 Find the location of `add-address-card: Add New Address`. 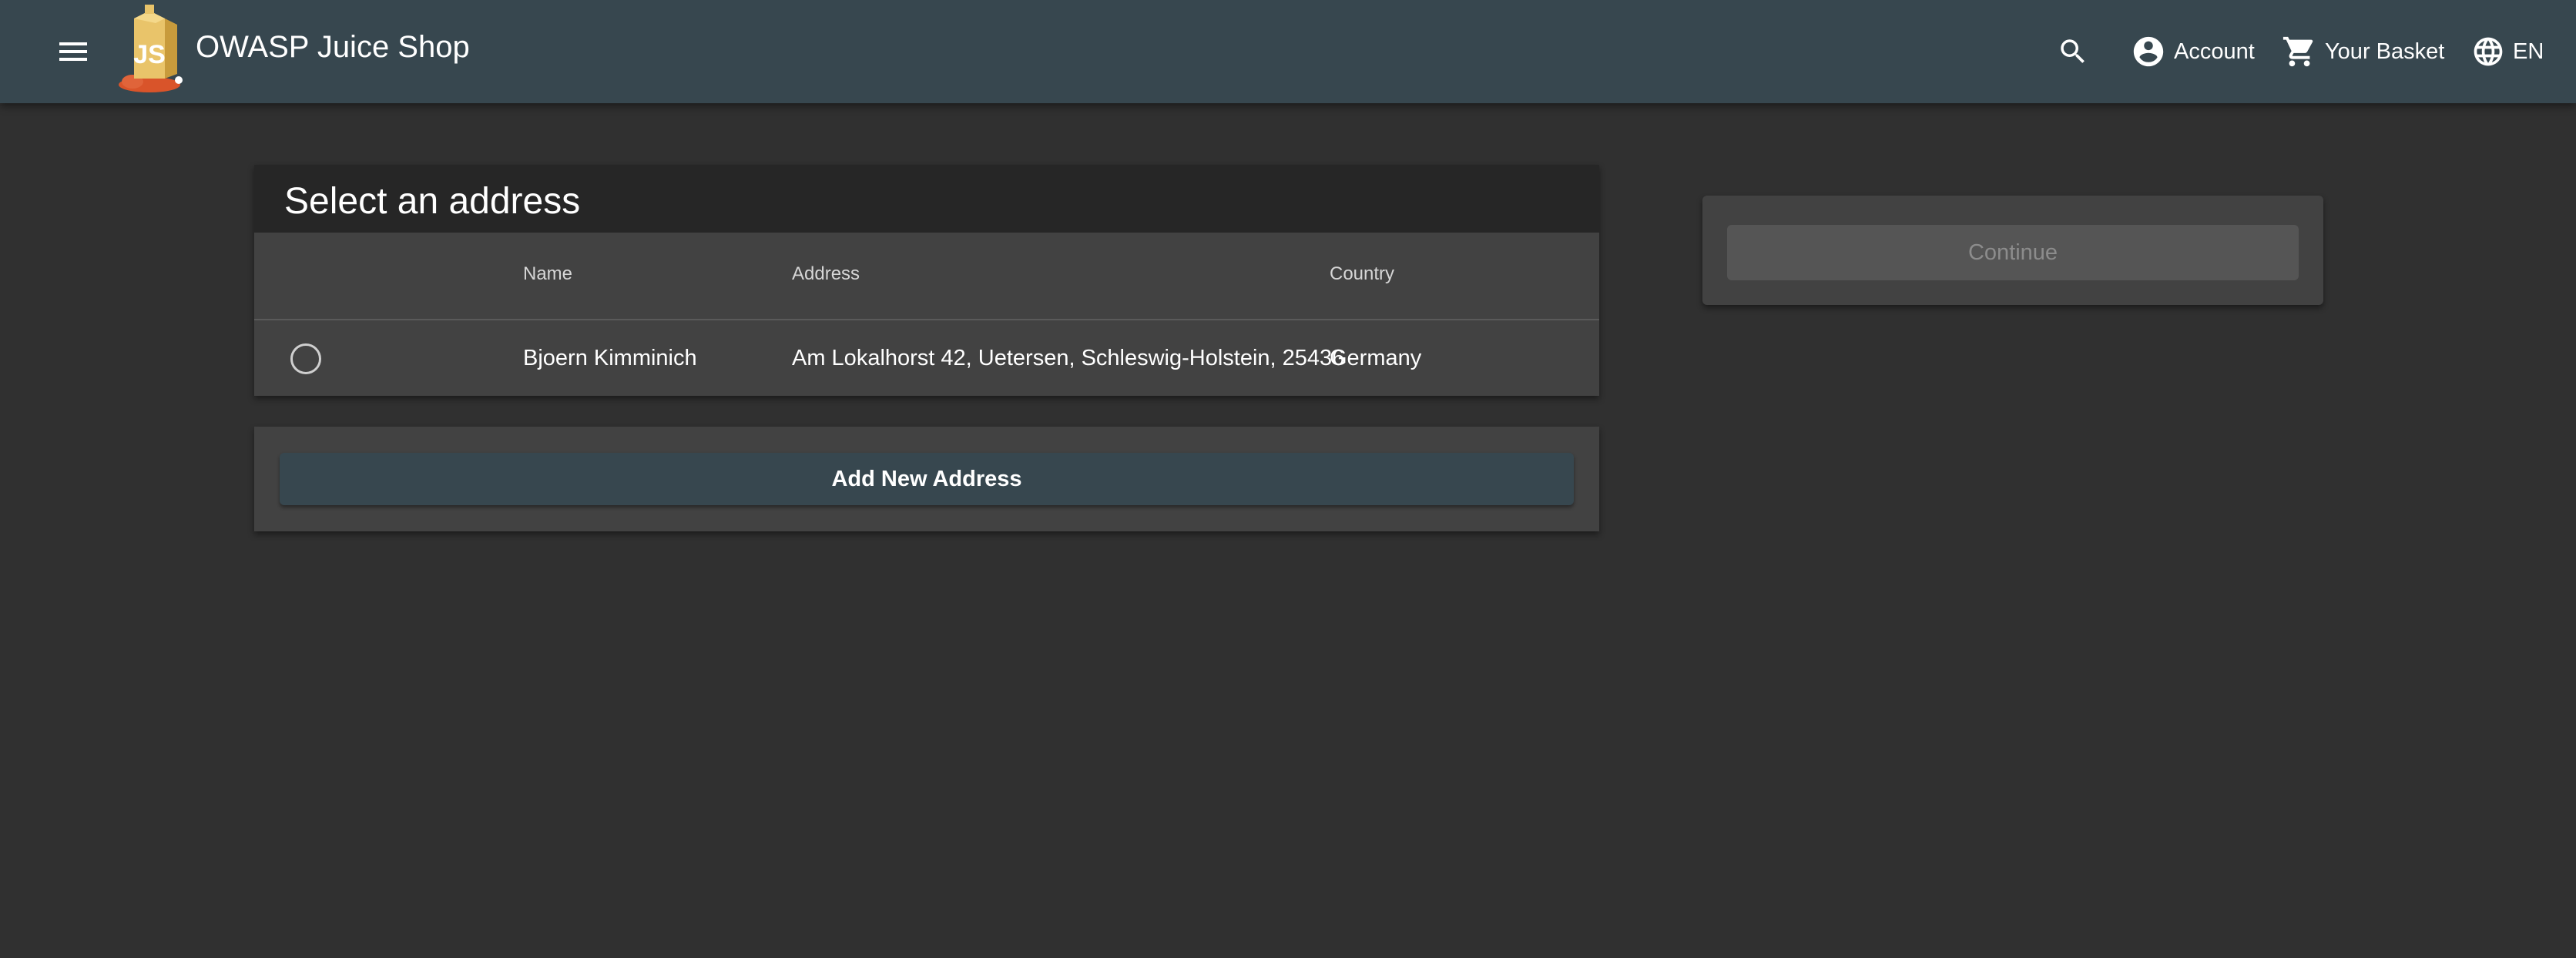

add-address-card: Add New Address is located at coordinates (926, 479).